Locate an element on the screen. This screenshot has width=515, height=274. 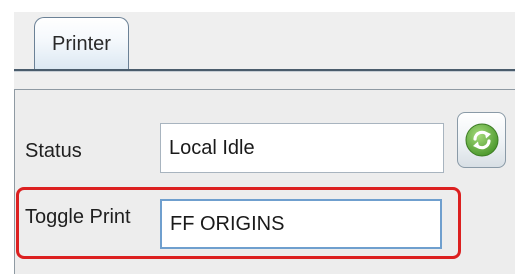
refresh-button is located at coordinates (481, 140).